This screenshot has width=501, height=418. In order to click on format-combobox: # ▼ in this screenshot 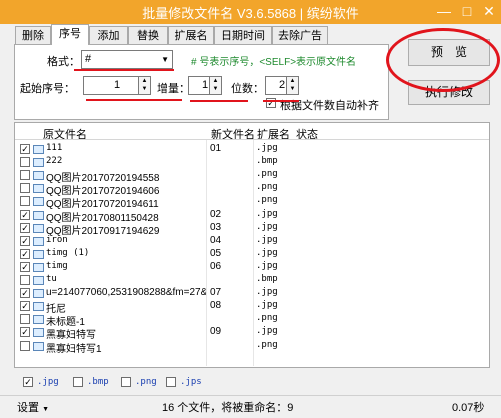, I will do `click(127, 59)`.